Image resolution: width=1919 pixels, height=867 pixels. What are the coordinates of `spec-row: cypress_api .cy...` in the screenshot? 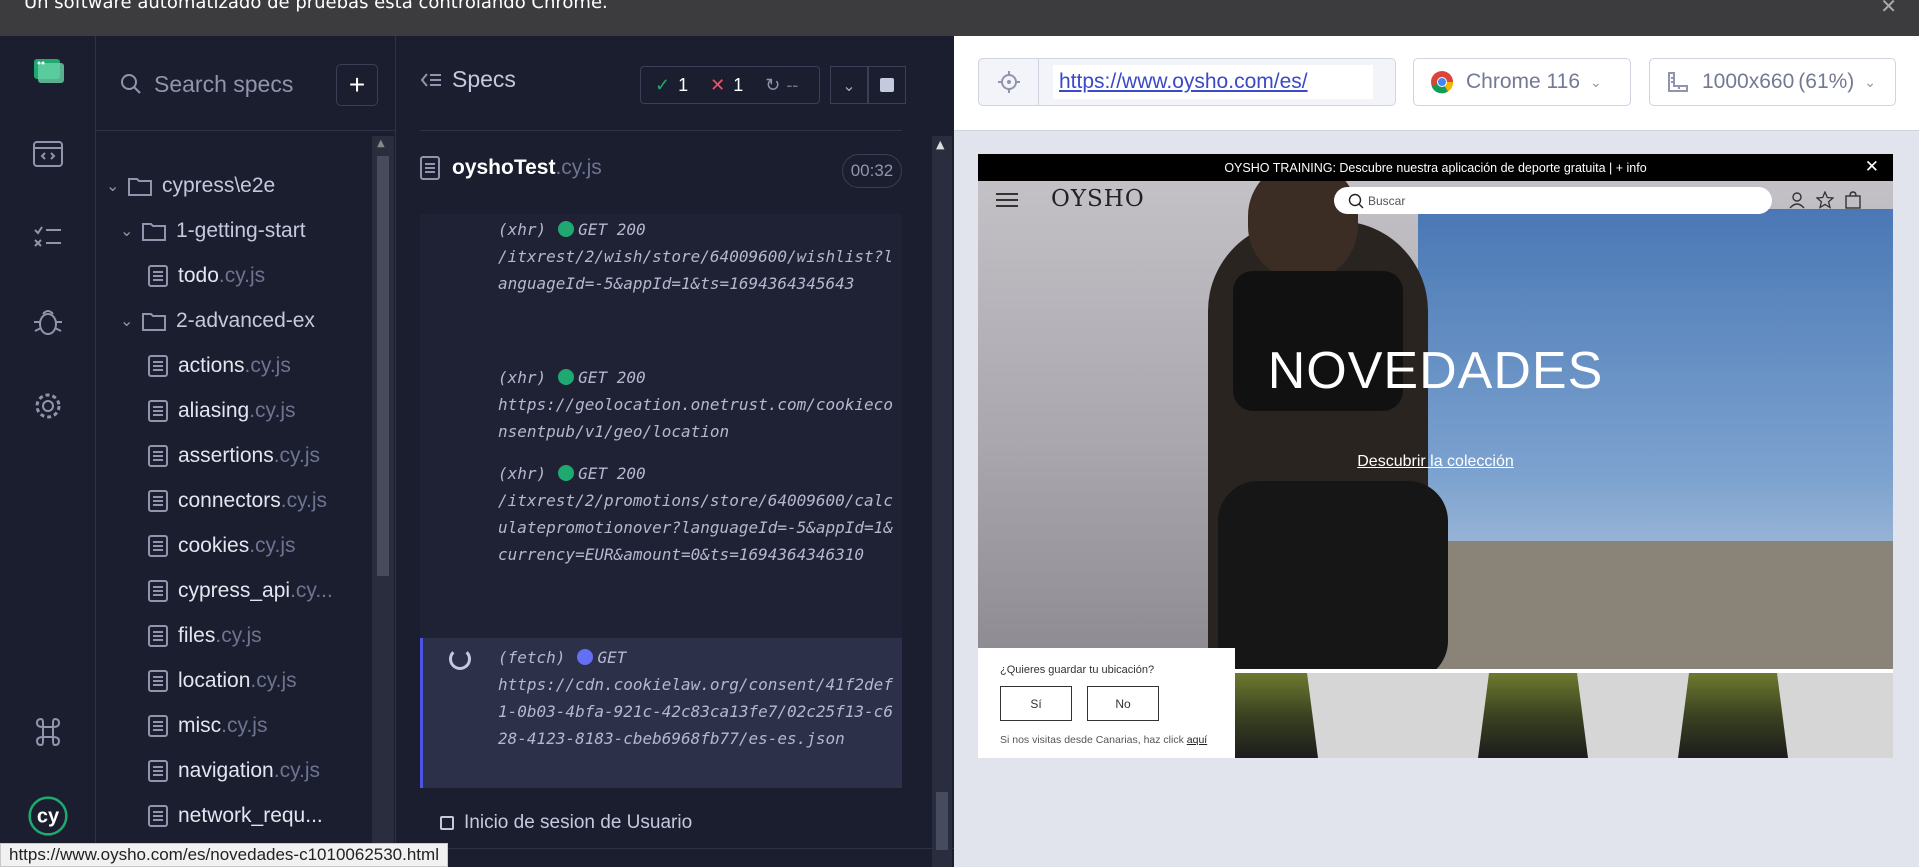 It's located at (240, 591).